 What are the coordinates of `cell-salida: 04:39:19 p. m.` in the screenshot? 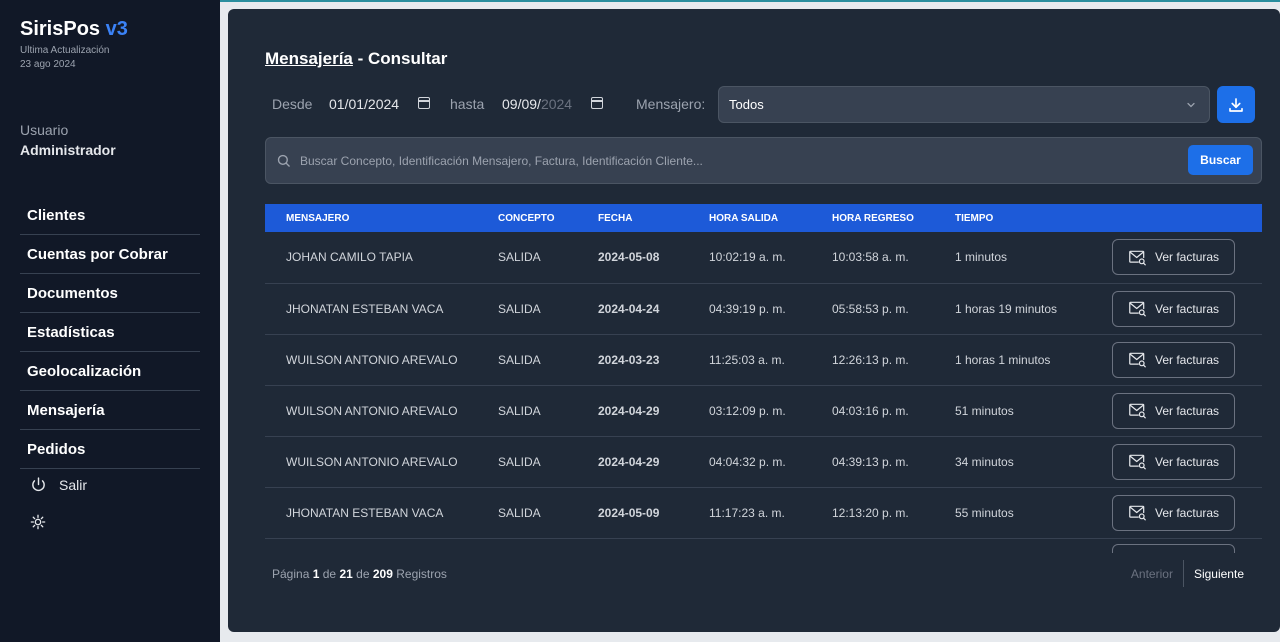 It's located at (747, 308).